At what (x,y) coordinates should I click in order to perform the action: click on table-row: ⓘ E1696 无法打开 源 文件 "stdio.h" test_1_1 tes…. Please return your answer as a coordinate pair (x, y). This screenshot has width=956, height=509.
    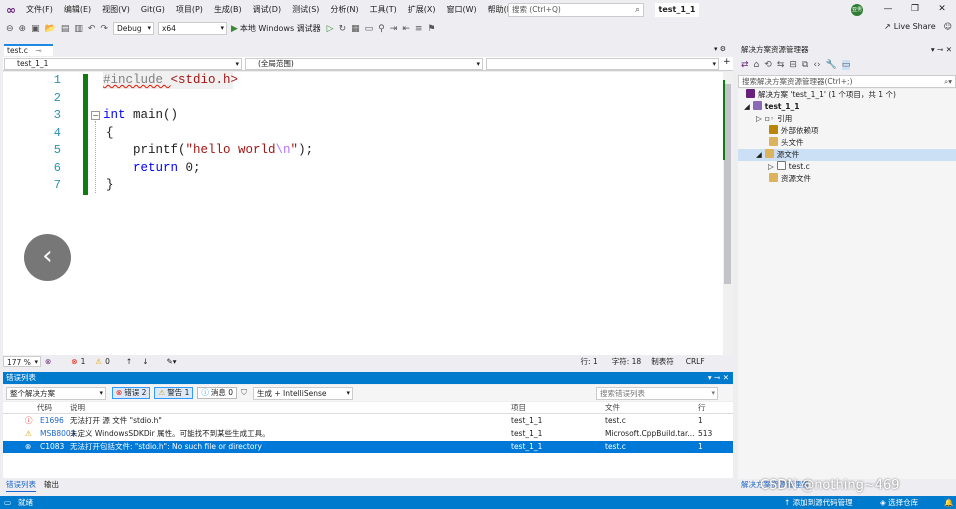
    Looking at the image, I should click on (368, 421).